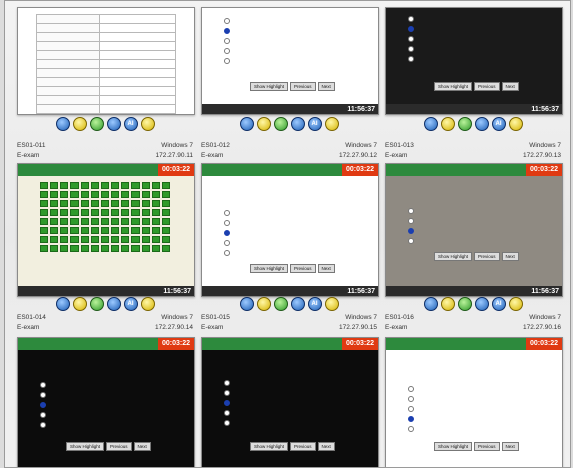 The image size is (573, 468). What do you see at coordinates (106, 61) in the screenshot?
I see `client-screen-thumbnail` at bounding box center [106, 61].